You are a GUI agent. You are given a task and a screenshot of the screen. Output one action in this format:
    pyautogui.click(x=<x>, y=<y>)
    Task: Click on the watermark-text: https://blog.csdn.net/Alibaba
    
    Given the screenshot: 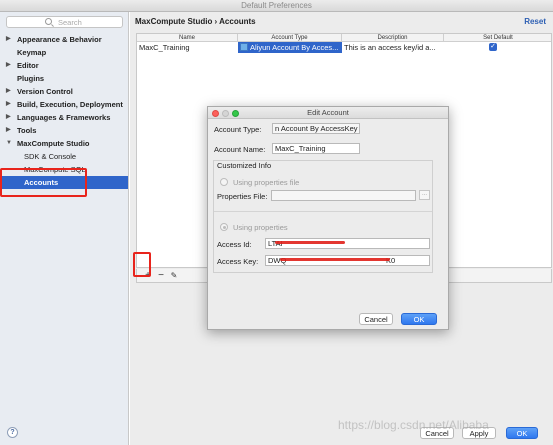 What is the action you would take?
    pyautogui.click(x=413, y=425)
    